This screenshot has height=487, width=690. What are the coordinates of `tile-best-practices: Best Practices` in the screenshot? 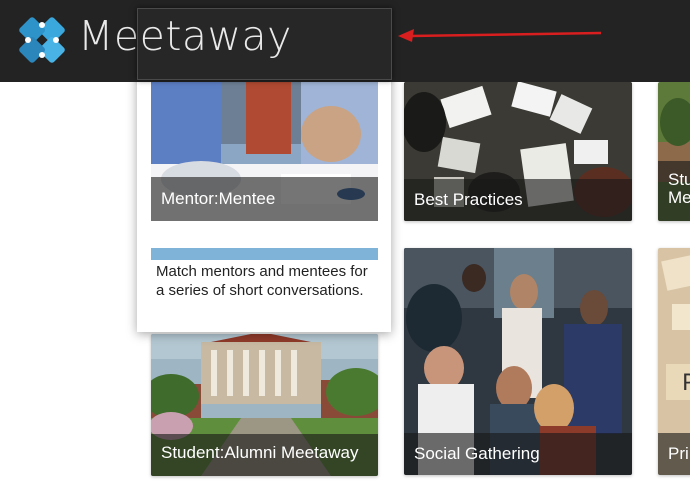 It's located at (518, 151).